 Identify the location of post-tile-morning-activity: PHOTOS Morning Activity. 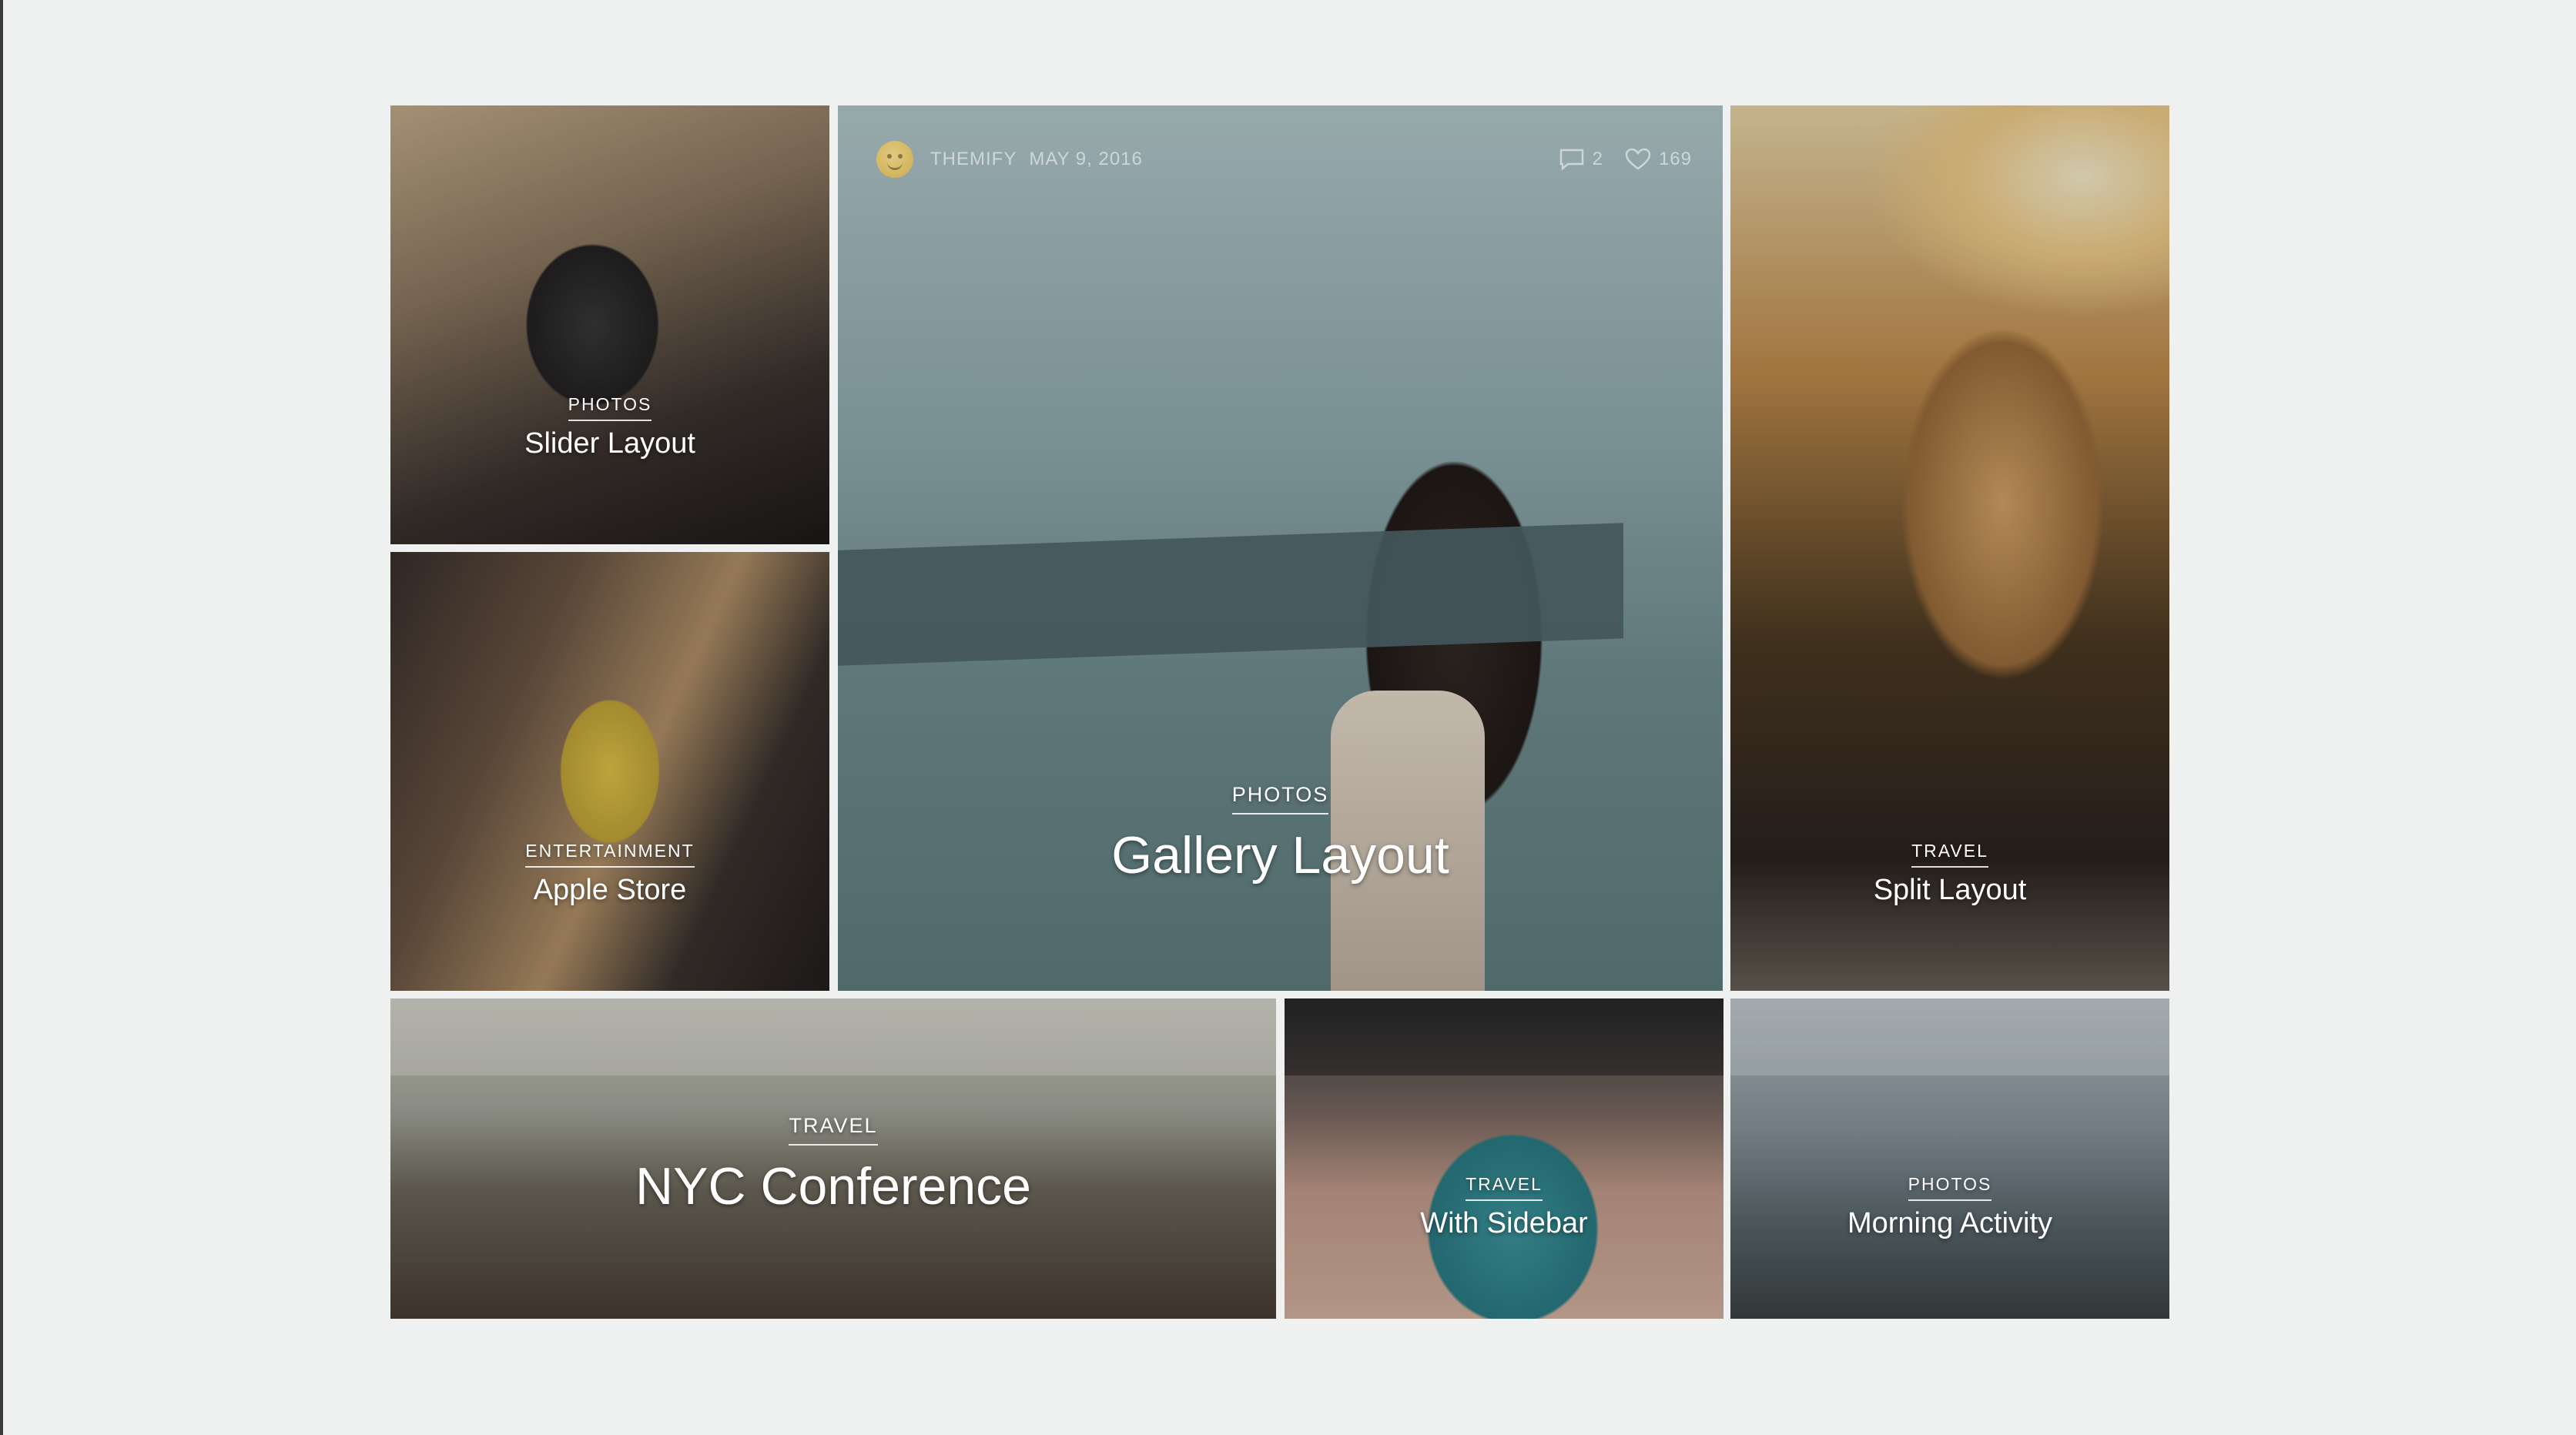
(1949, 1158).